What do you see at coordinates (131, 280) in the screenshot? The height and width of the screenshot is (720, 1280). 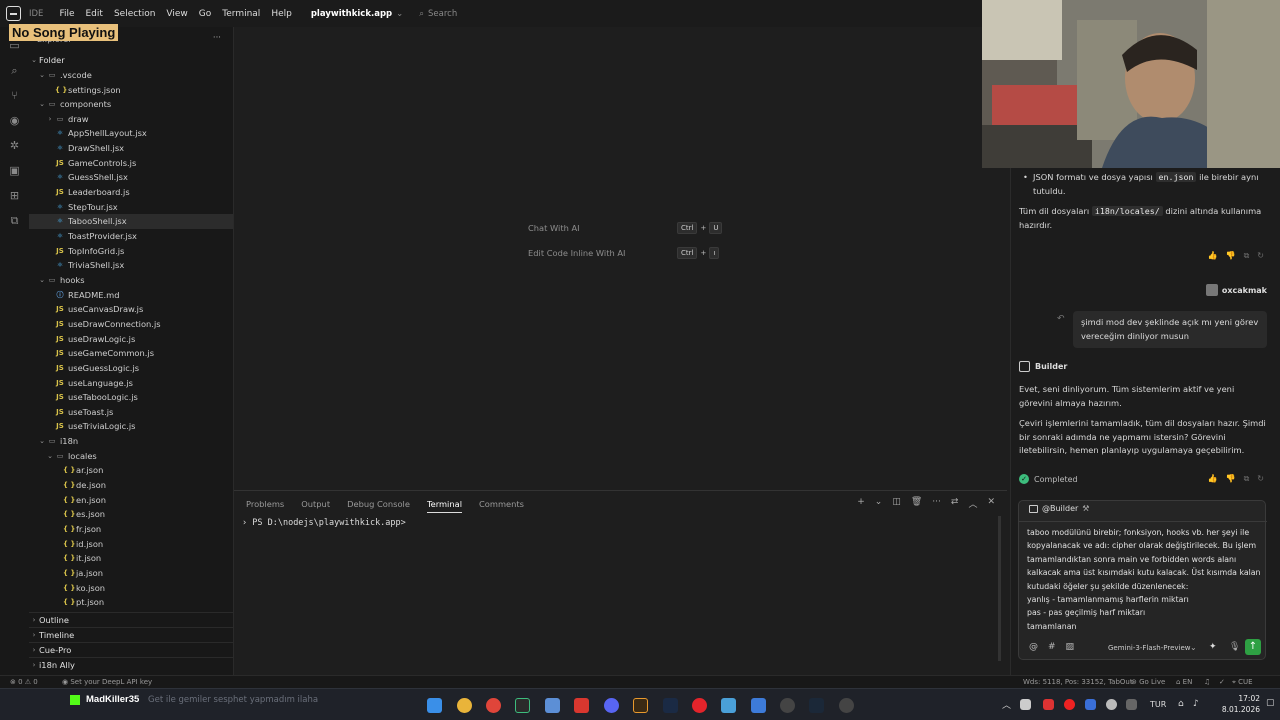 I see `tree-folder: ⌄ ▭ hooks` at bounding box center [131, 280].